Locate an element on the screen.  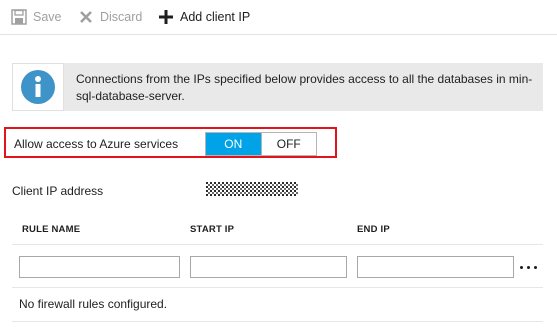
table-header-divider is located at coordinates (277, 244).